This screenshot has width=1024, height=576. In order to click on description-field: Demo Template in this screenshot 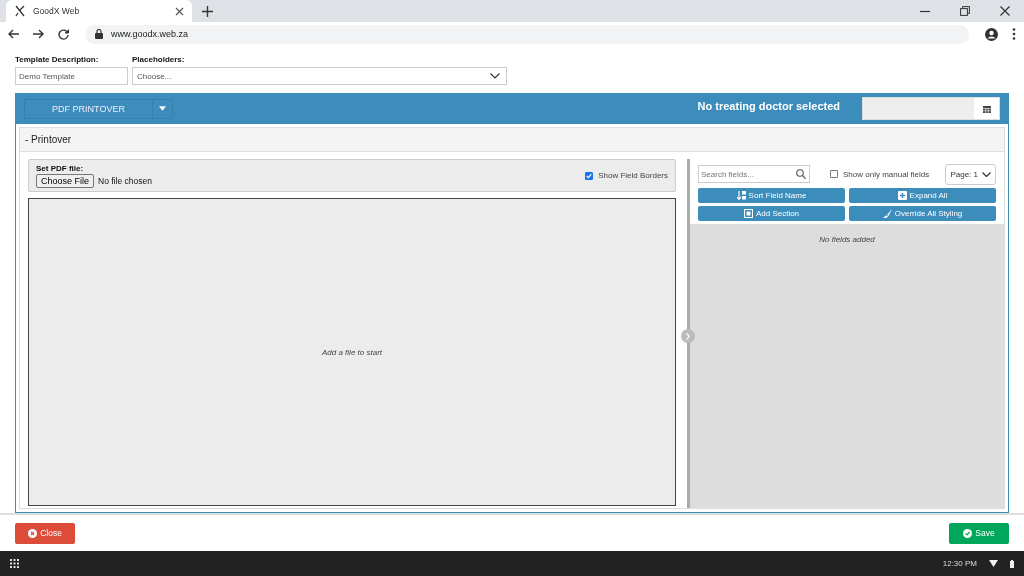, I will do `click(71, 76)`.